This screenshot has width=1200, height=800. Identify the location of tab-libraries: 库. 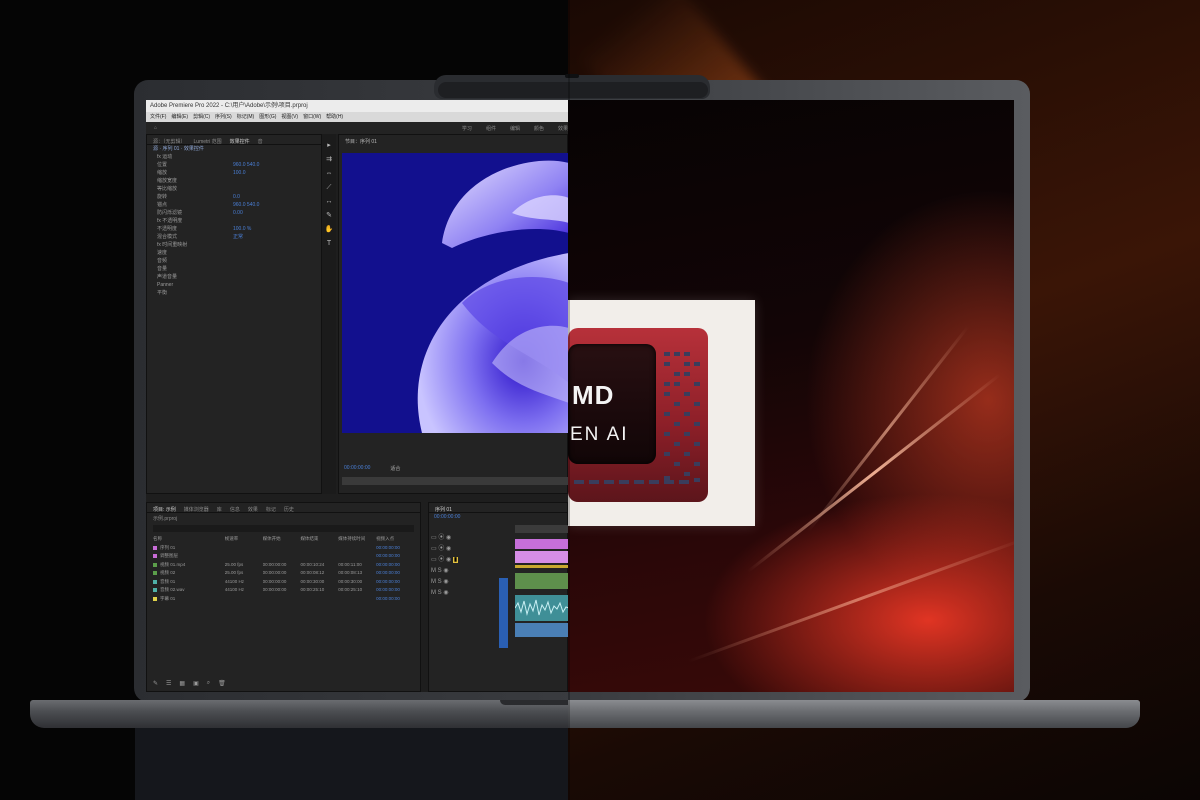
(219, 509).